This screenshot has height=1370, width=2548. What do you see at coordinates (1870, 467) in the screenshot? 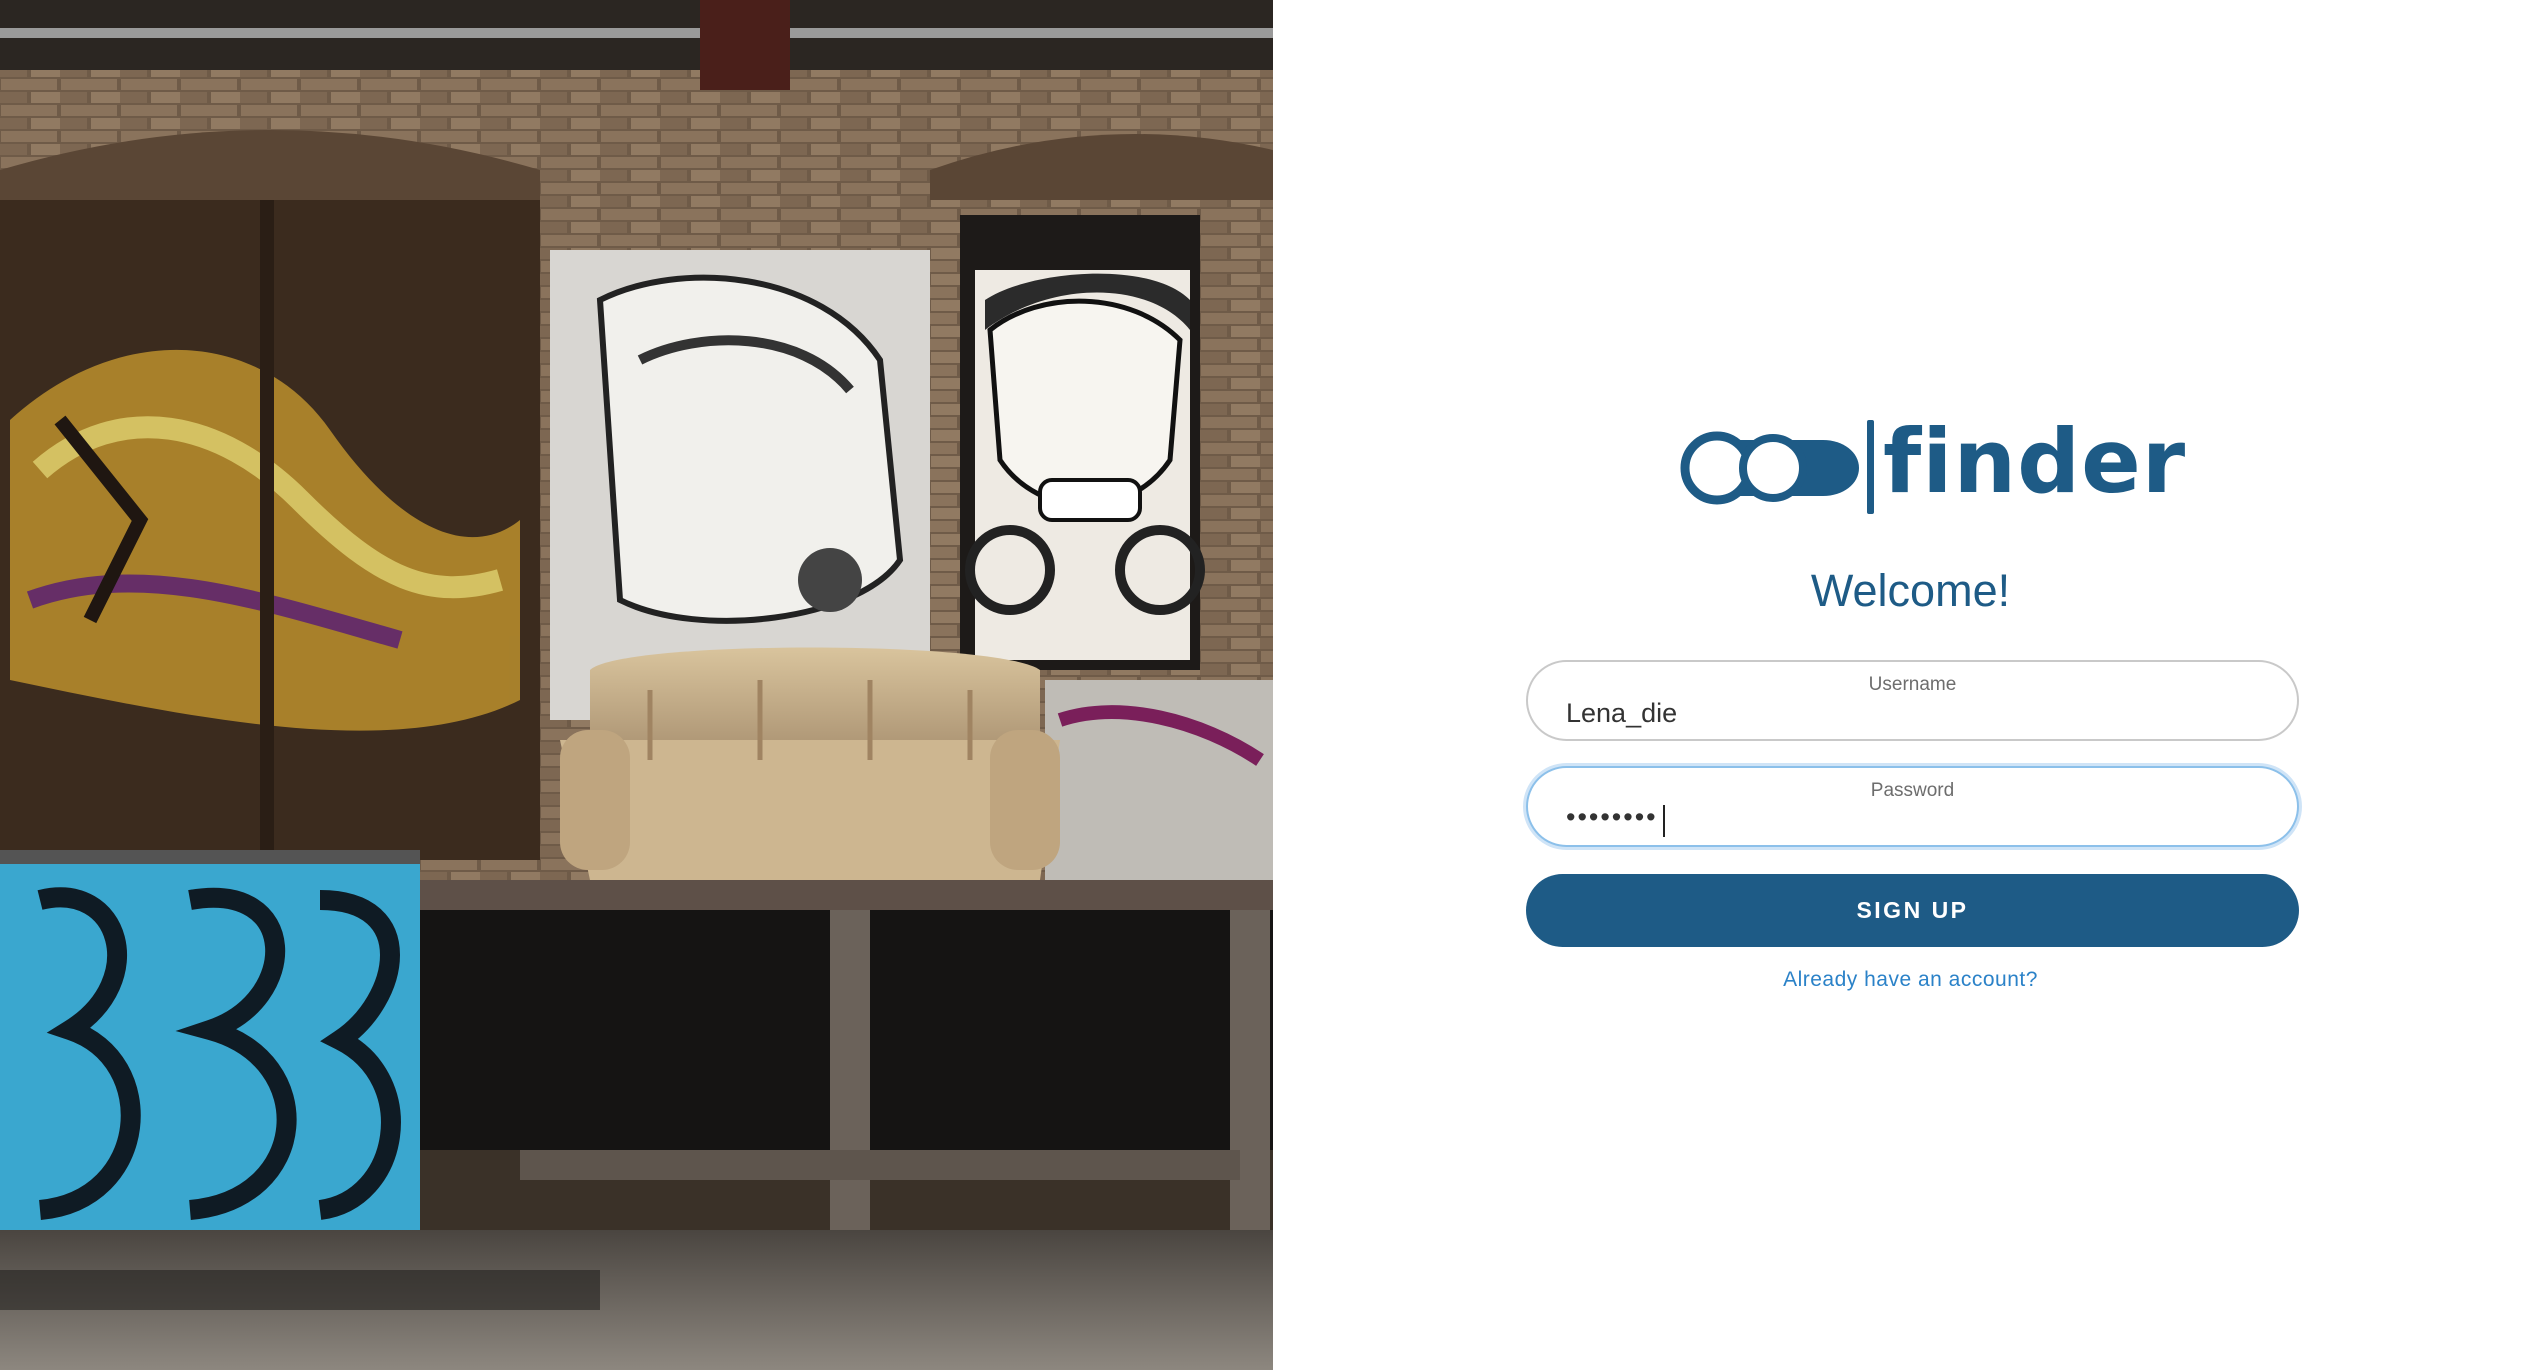
I see `logo-divider` at bounding box center [1870, 467].